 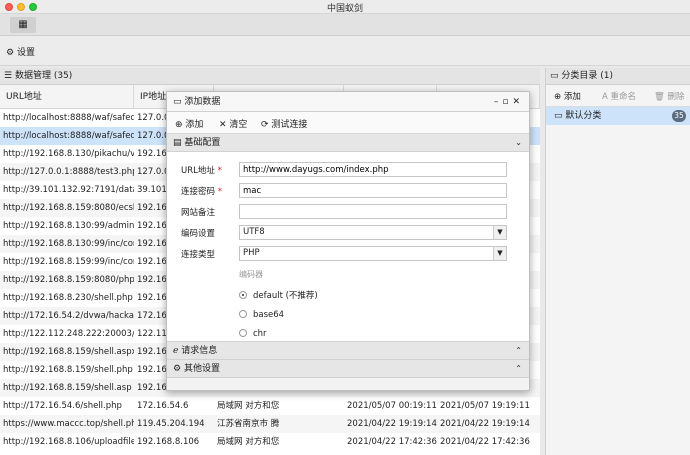 I want to click on dialog-add-button: ⊕ 添加, so click(x=189, y=123).